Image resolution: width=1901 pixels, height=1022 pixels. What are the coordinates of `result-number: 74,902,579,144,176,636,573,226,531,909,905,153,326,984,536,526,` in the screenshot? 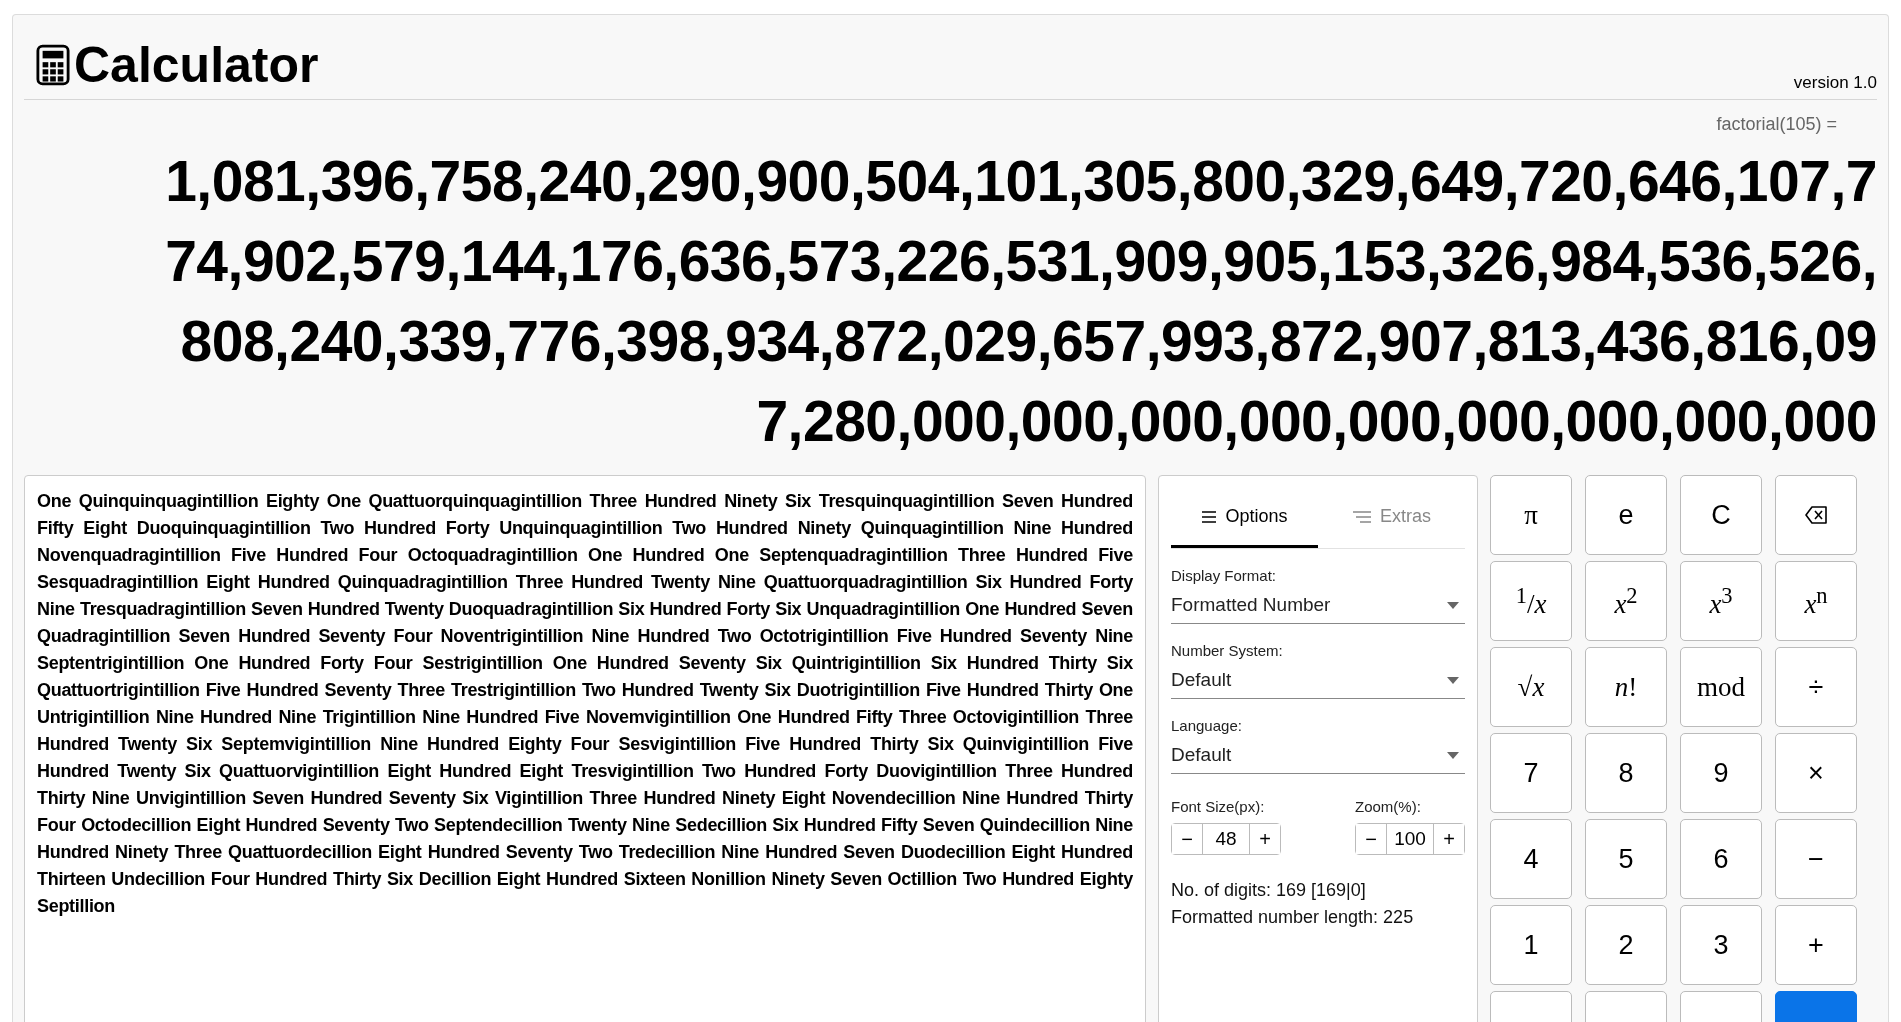 It's located at (1021, 261).